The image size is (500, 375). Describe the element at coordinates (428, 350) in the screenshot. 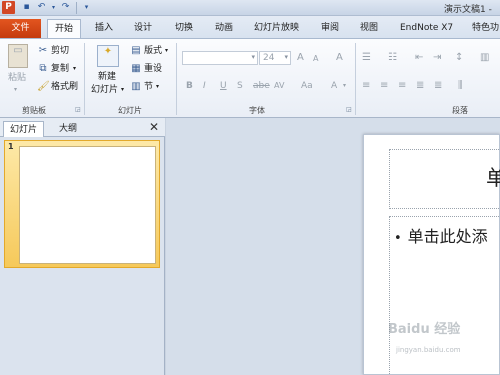

I see `baidu-watermark-url: jingyan.baidu.com` at that location.